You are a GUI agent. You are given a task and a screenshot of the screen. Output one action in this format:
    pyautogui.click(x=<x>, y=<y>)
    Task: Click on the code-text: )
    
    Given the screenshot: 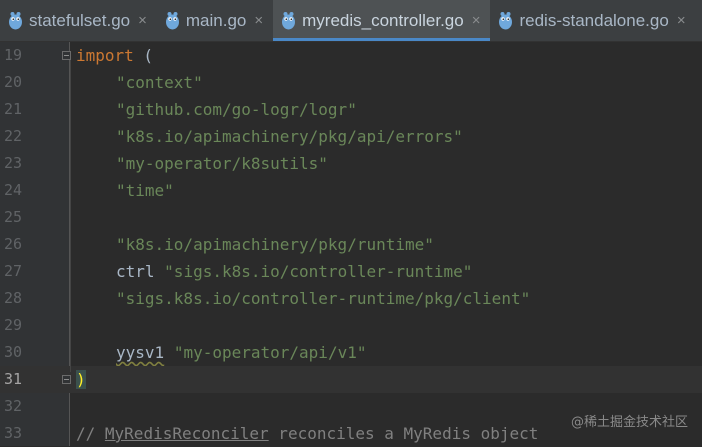 What is the action you would take?
    pyautogui.click(x=81, y=379)
    